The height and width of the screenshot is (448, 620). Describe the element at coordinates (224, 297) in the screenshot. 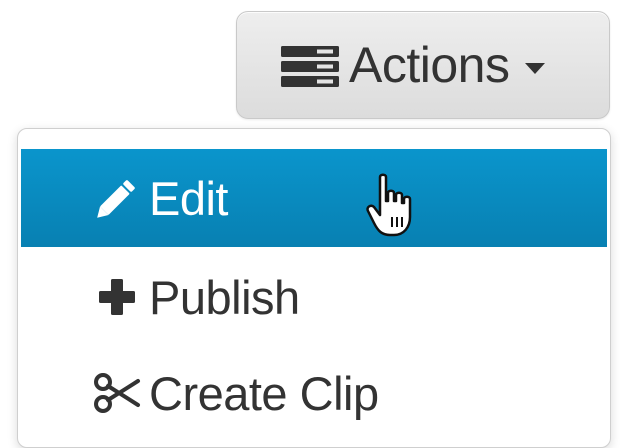

I see `menu-item-label: Publish` at that location.